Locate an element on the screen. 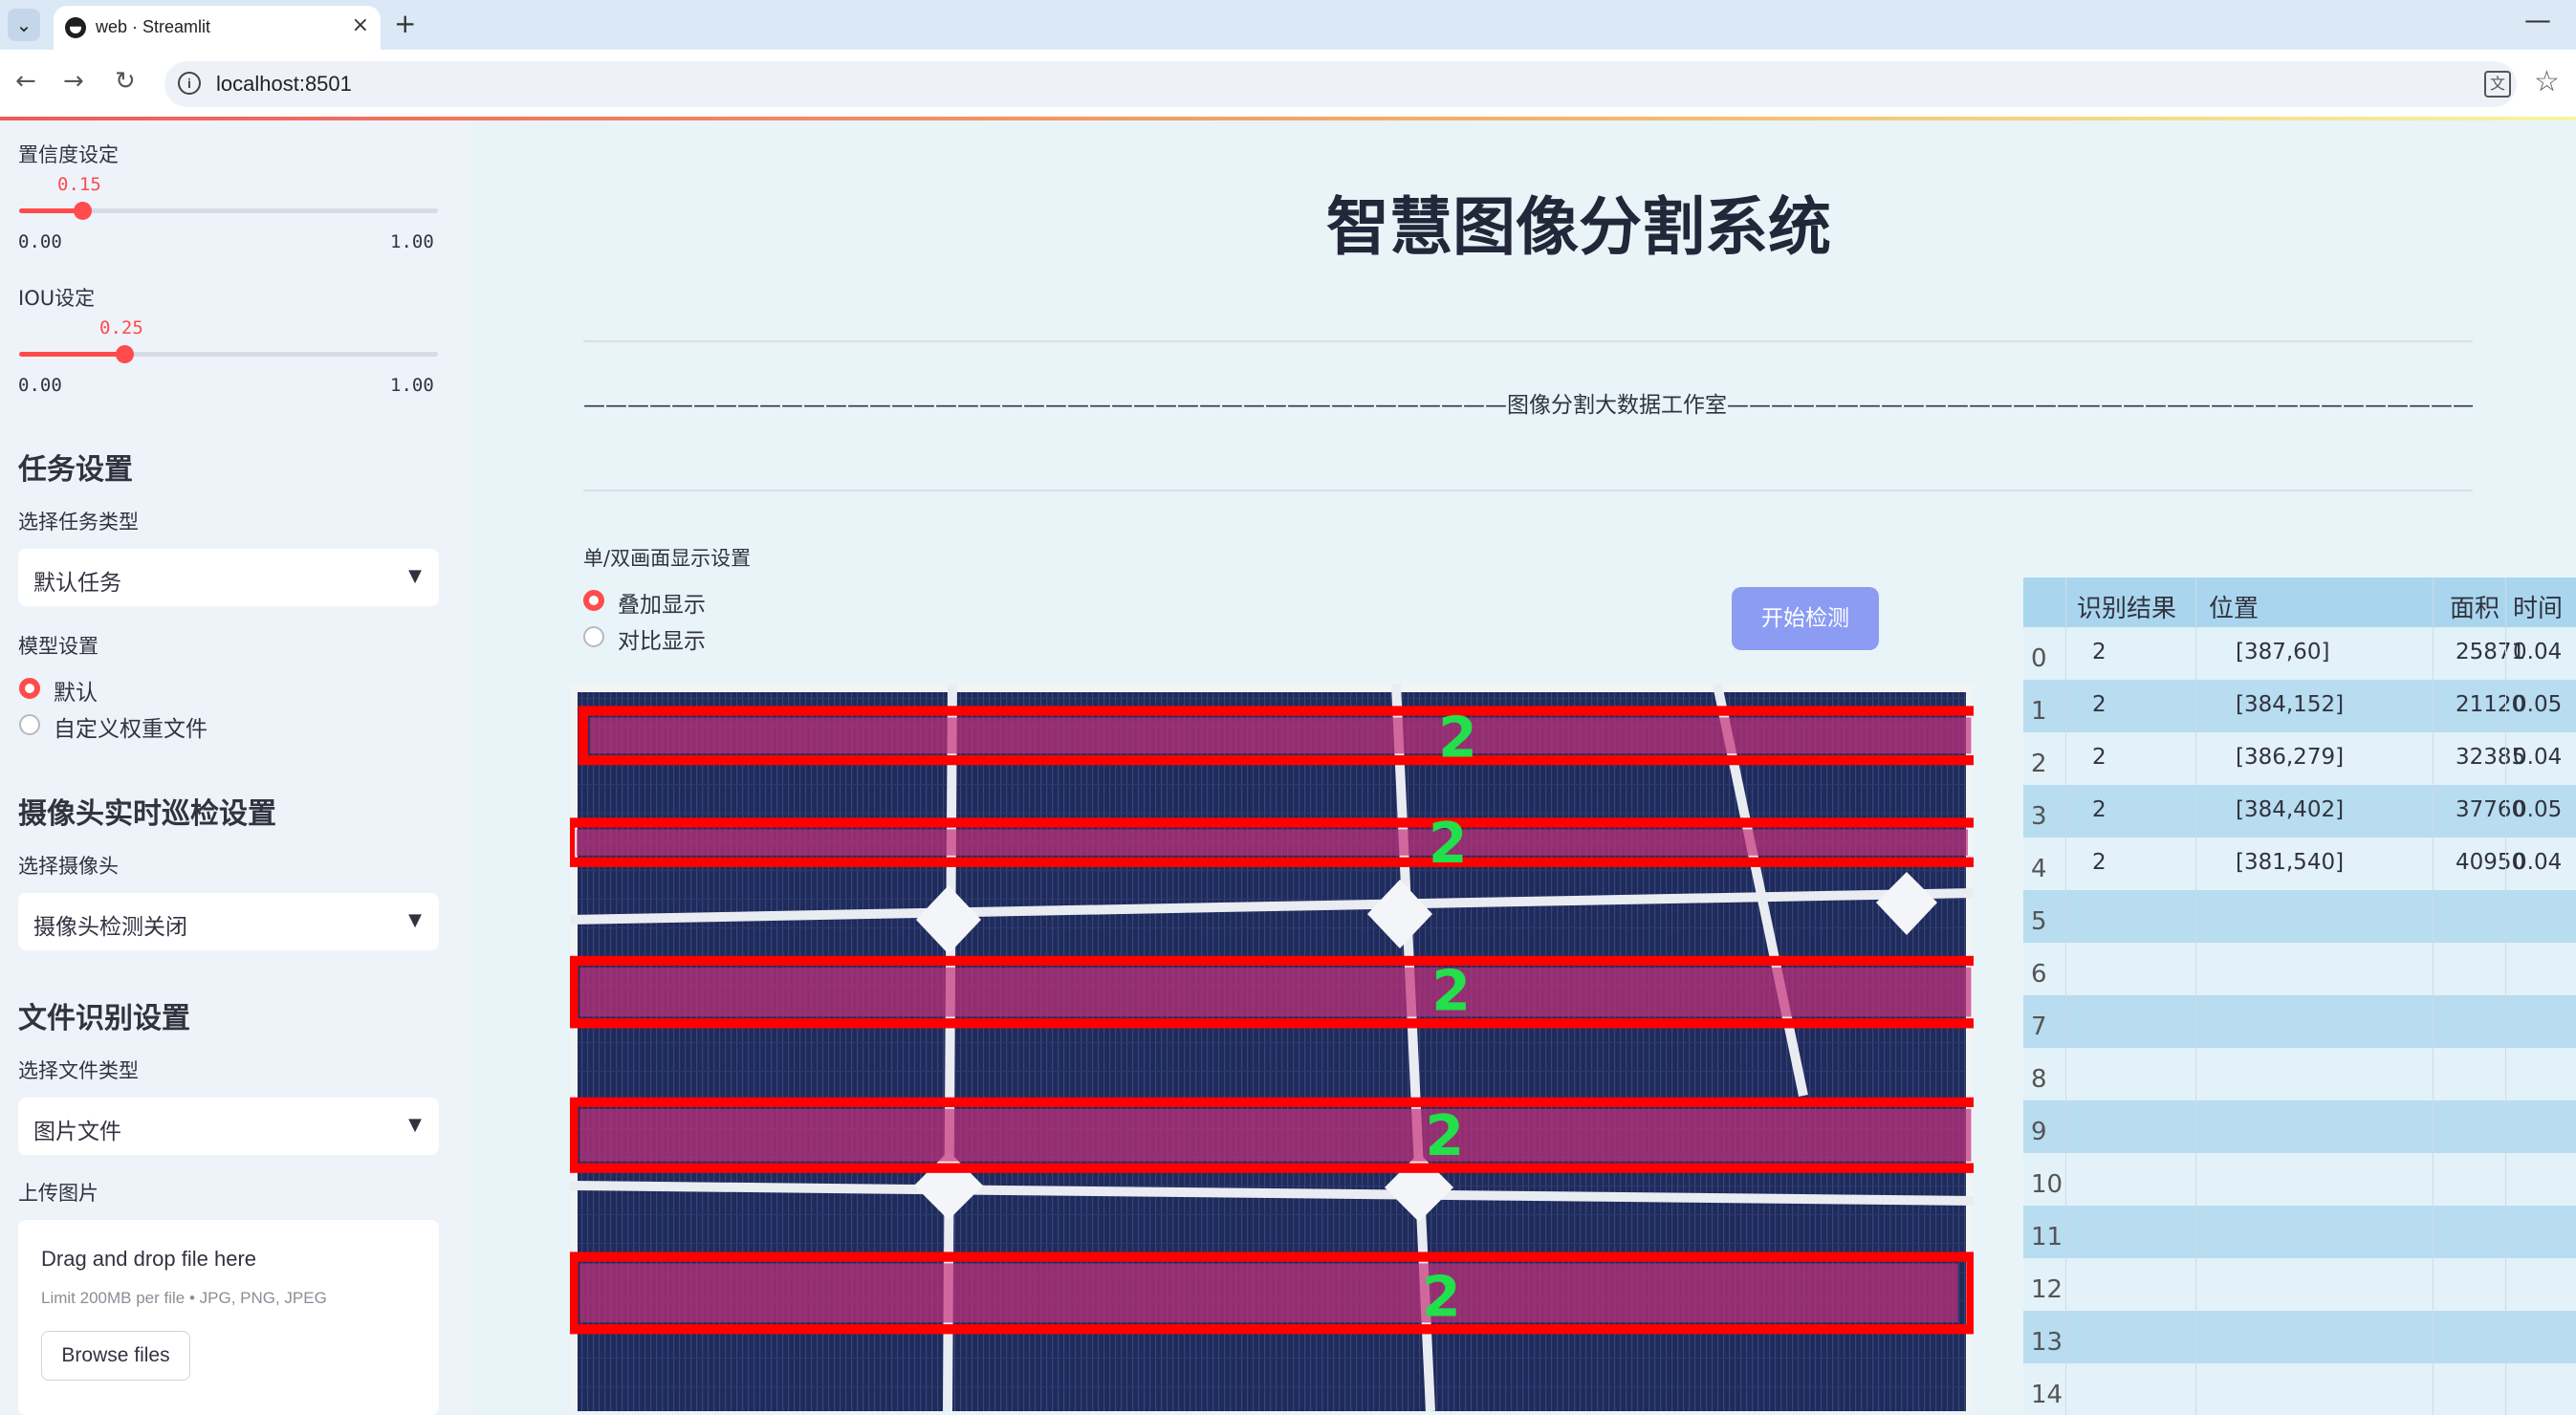  task-section-heading: 任务设置 is located at coordinates (75, 470).